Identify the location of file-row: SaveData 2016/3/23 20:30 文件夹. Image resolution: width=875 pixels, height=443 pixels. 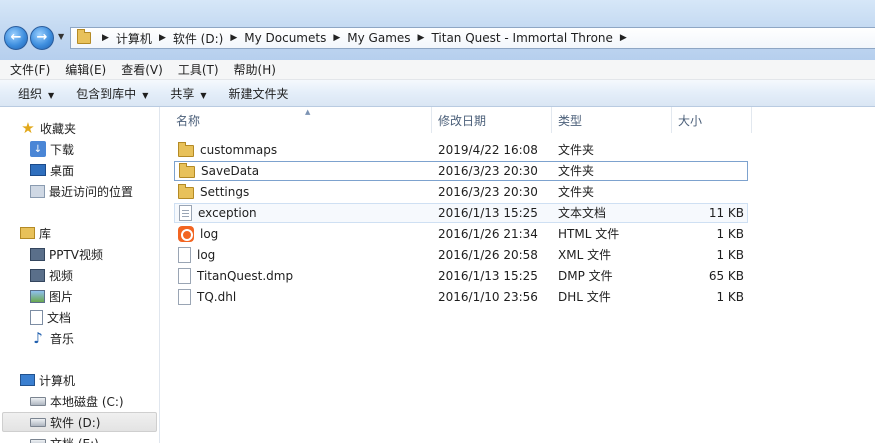
(461, 171).